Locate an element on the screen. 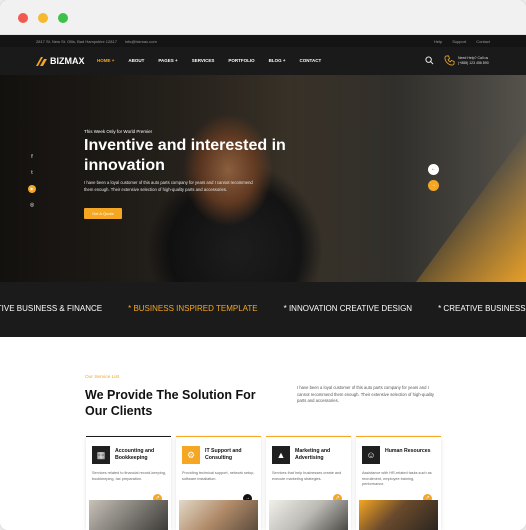 This screenshot has height=530, width=526. service-card-title: IT Support and Consulting is located at coordinates (223, 454).